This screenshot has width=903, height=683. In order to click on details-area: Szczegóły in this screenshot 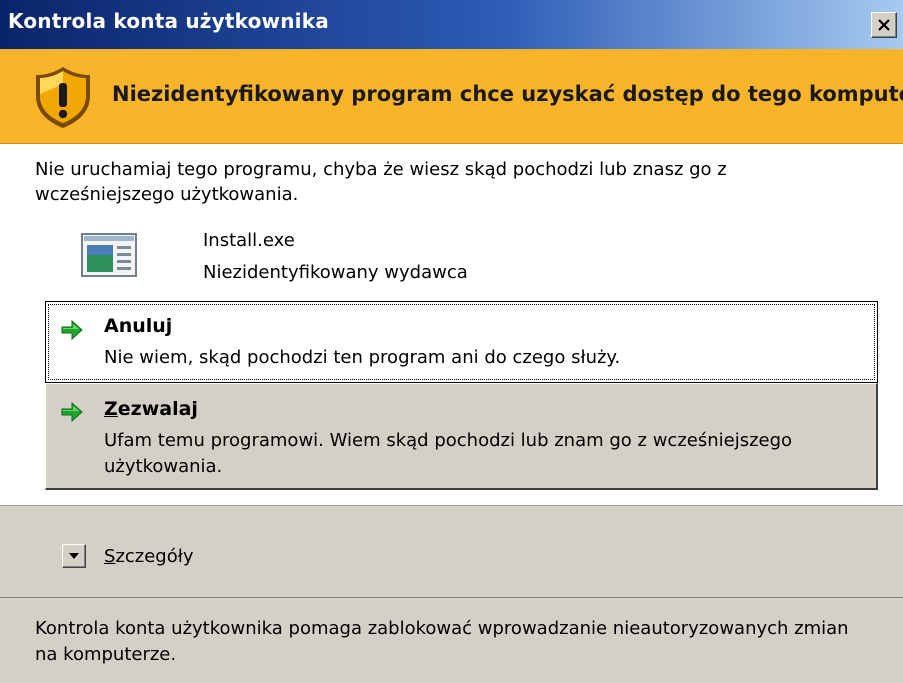, I will do `click(451, 551)`.